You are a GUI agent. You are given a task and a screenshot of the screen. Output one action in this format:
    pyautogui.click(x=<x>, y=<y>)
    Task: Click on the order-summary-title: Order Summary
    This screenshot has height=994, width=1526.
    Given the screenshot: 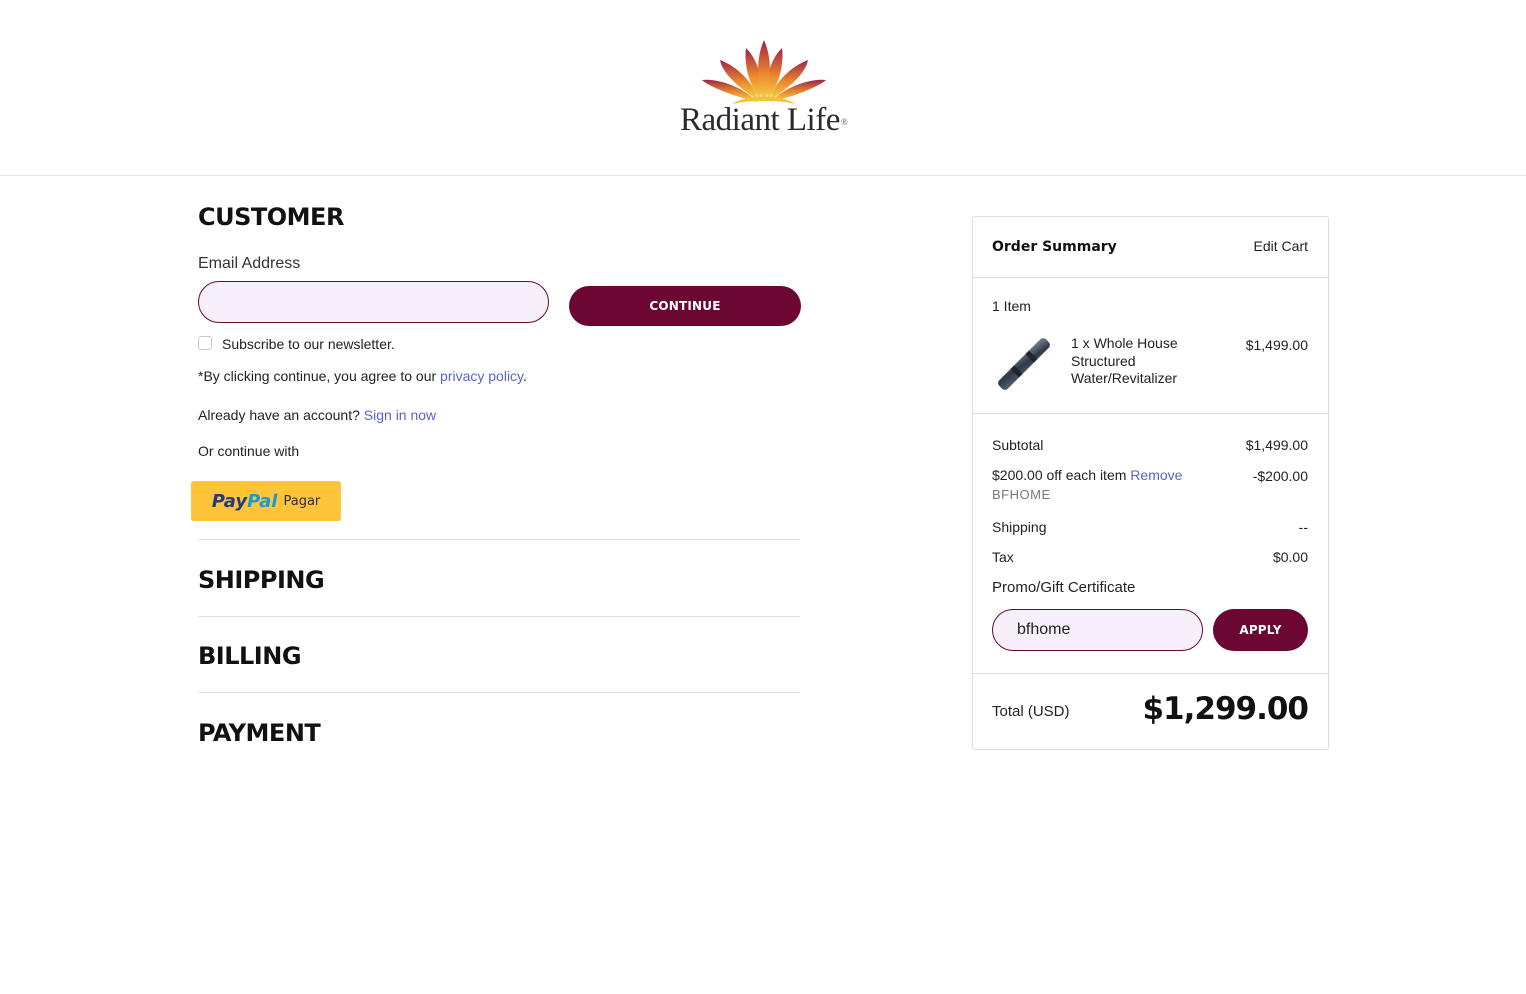 What is the action you would take?
    pyautogui.click(x=1054, y=247)
    